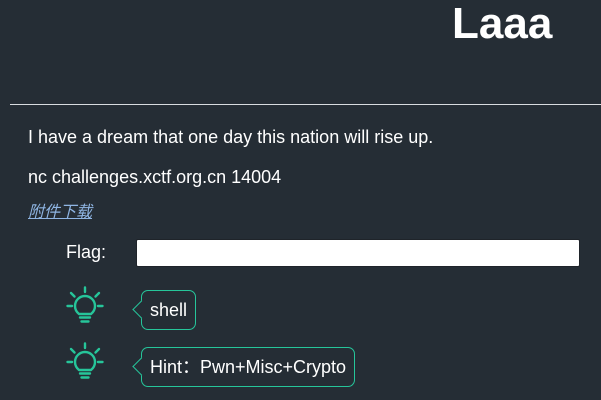 The height and width of the screenshot is (400, 601). I want to click on title-divider, so click(305, 104).